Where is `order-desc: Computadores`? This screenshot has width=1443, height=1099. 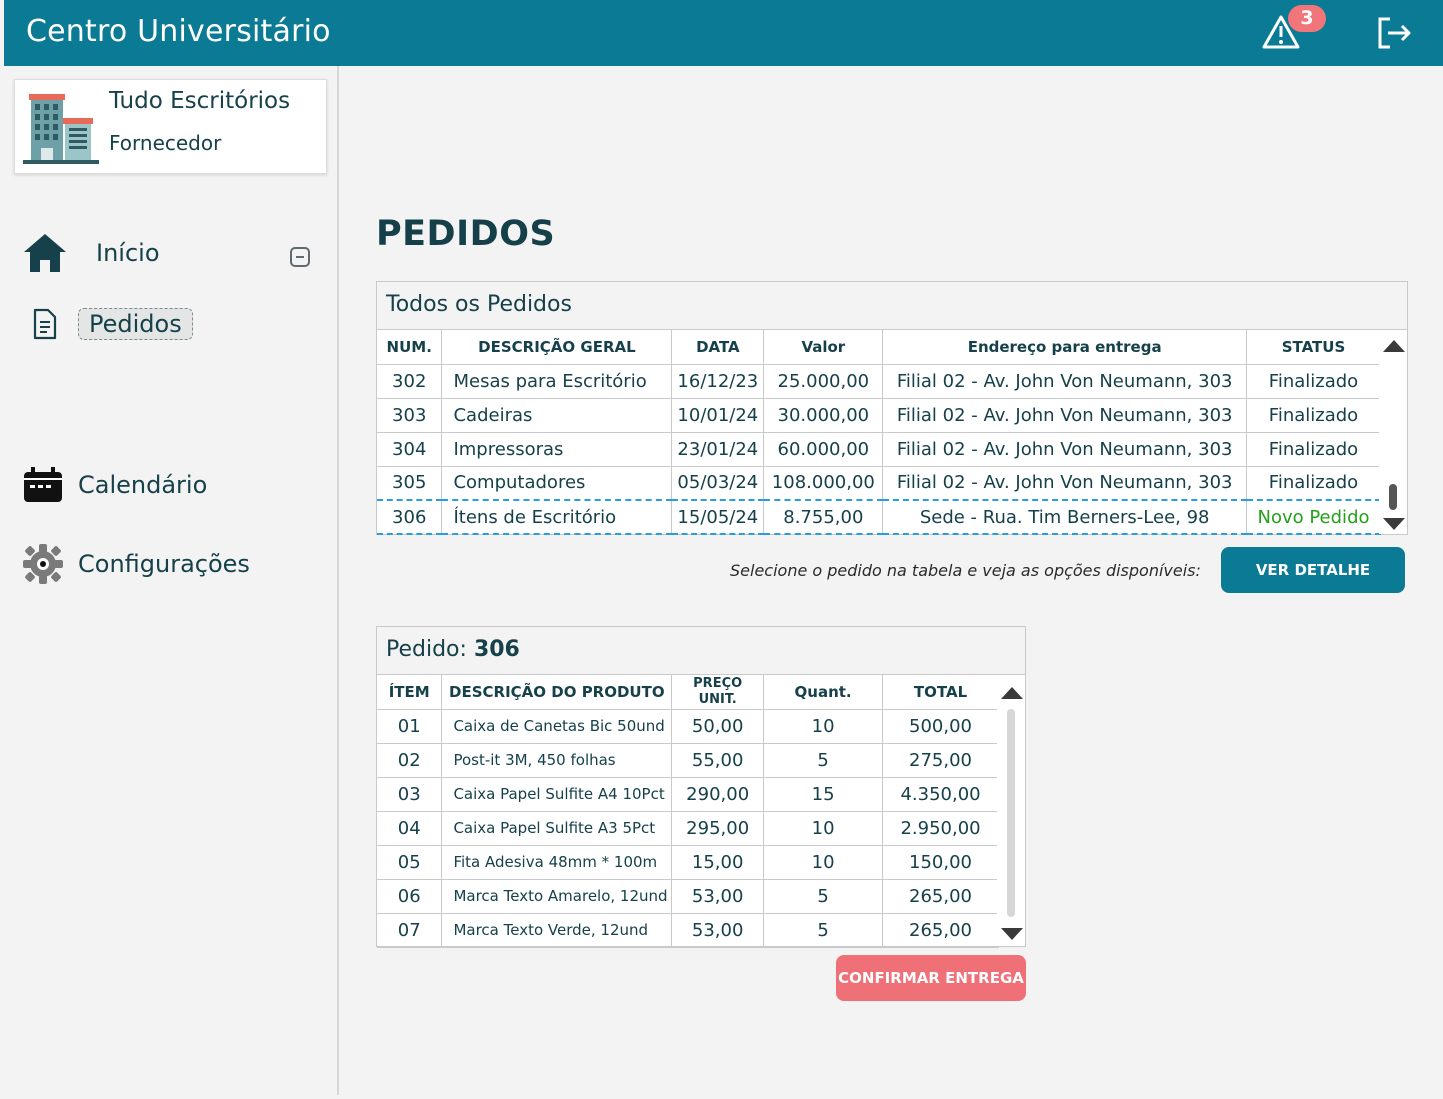 order-desc: Computadores is located at coordinates (557, 483).